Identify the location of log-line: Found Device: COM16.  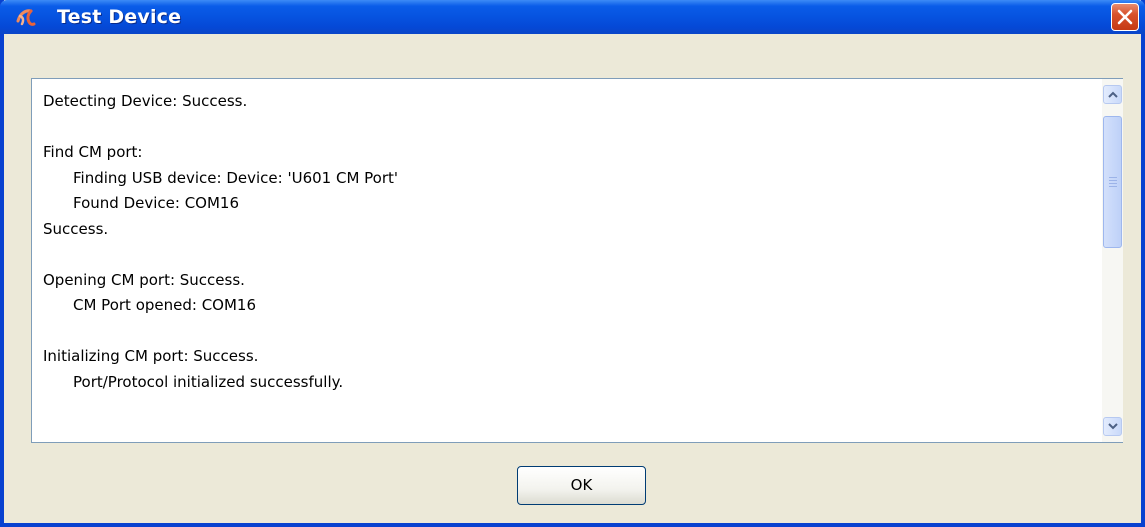
(156, 203).